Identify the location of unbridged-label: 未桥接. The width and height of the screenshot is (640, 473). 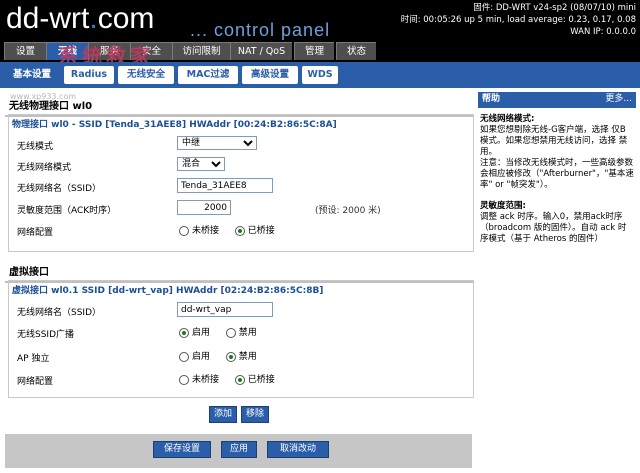
(206, 231).